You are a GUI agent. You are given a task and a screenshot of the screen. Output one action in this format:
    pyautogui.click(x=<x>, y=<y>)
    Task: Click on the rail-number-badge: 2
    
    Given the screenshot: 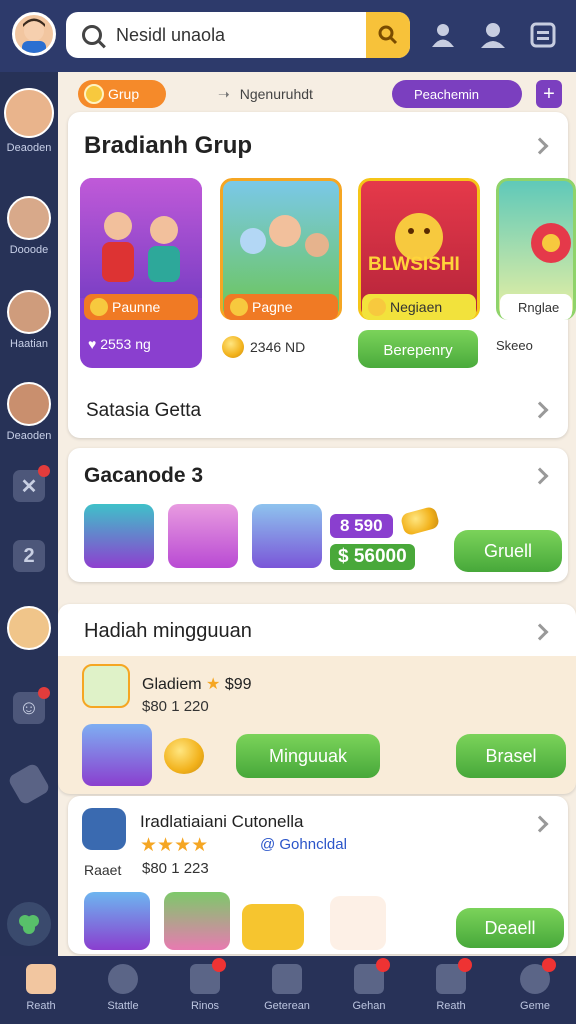 What is the action you would take?
    pyautogui.click(x=29, y=556)
    